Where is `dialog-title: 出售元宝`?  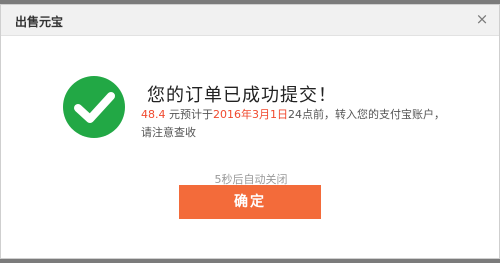
dialog-title: 出售元宝 is located at coordinates (39, 22).